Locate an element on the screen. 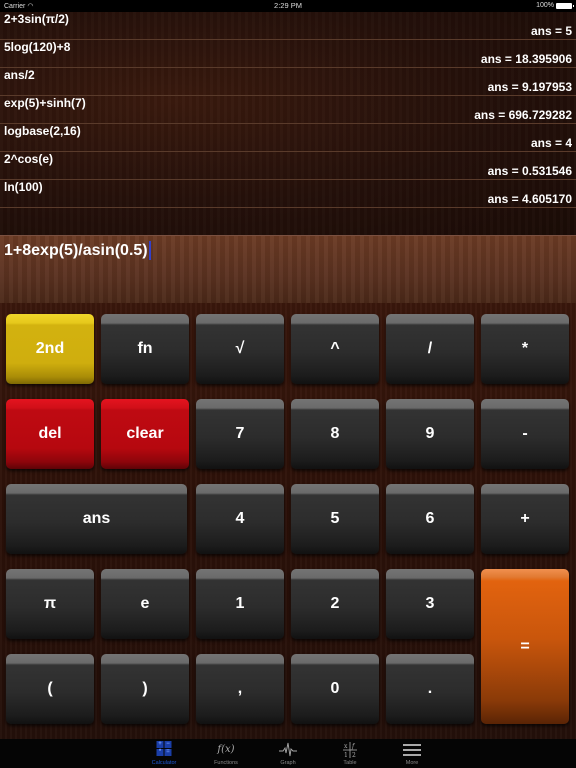 This screenshot has width=576, height=768. five-key: 5 is located at coordinates (335, 519).